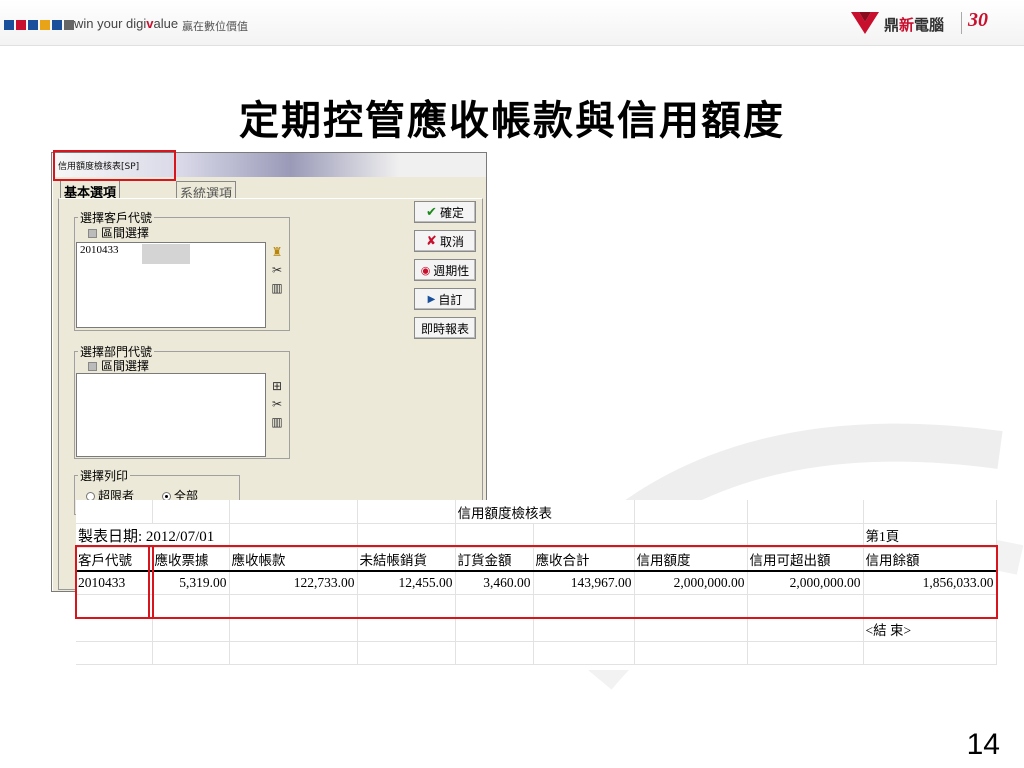  What do you see at coordinates (425, 270) in the screenshot?
I see `clock-icon: ◉` at bounding box center [425, 270].